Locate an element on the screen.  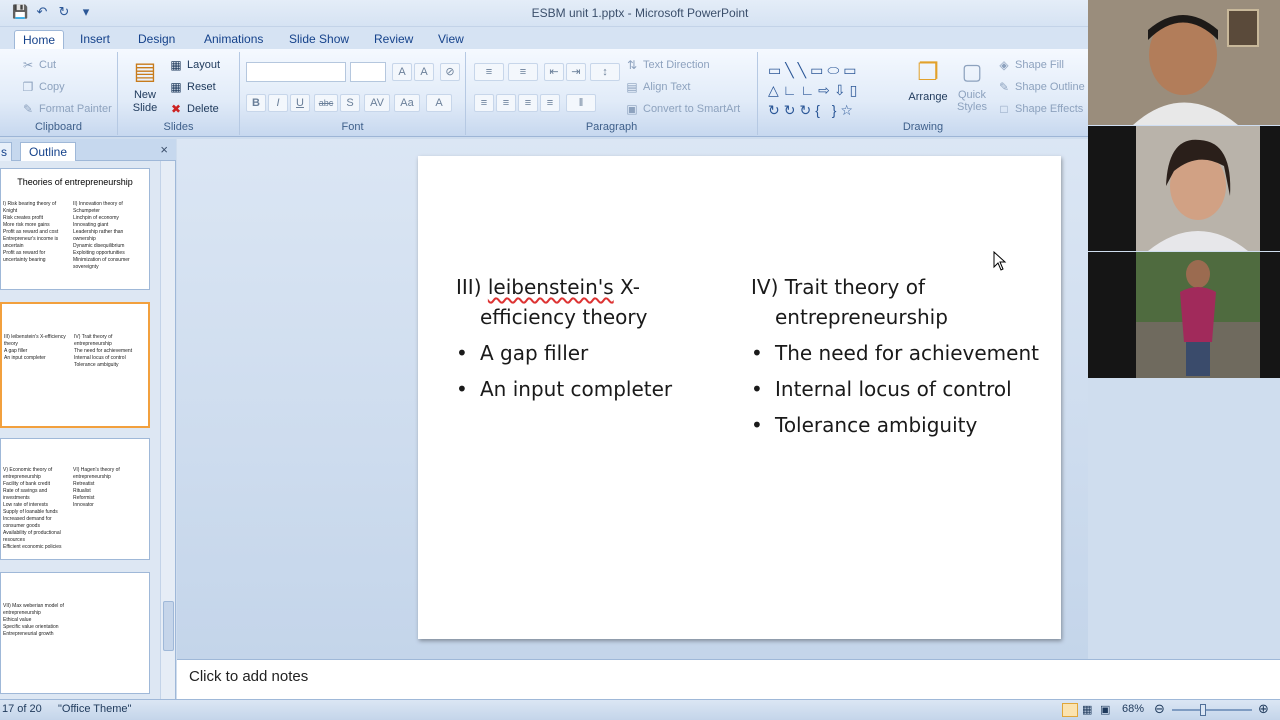
zoom-level: 68% is located at coordinates (1133, 709).